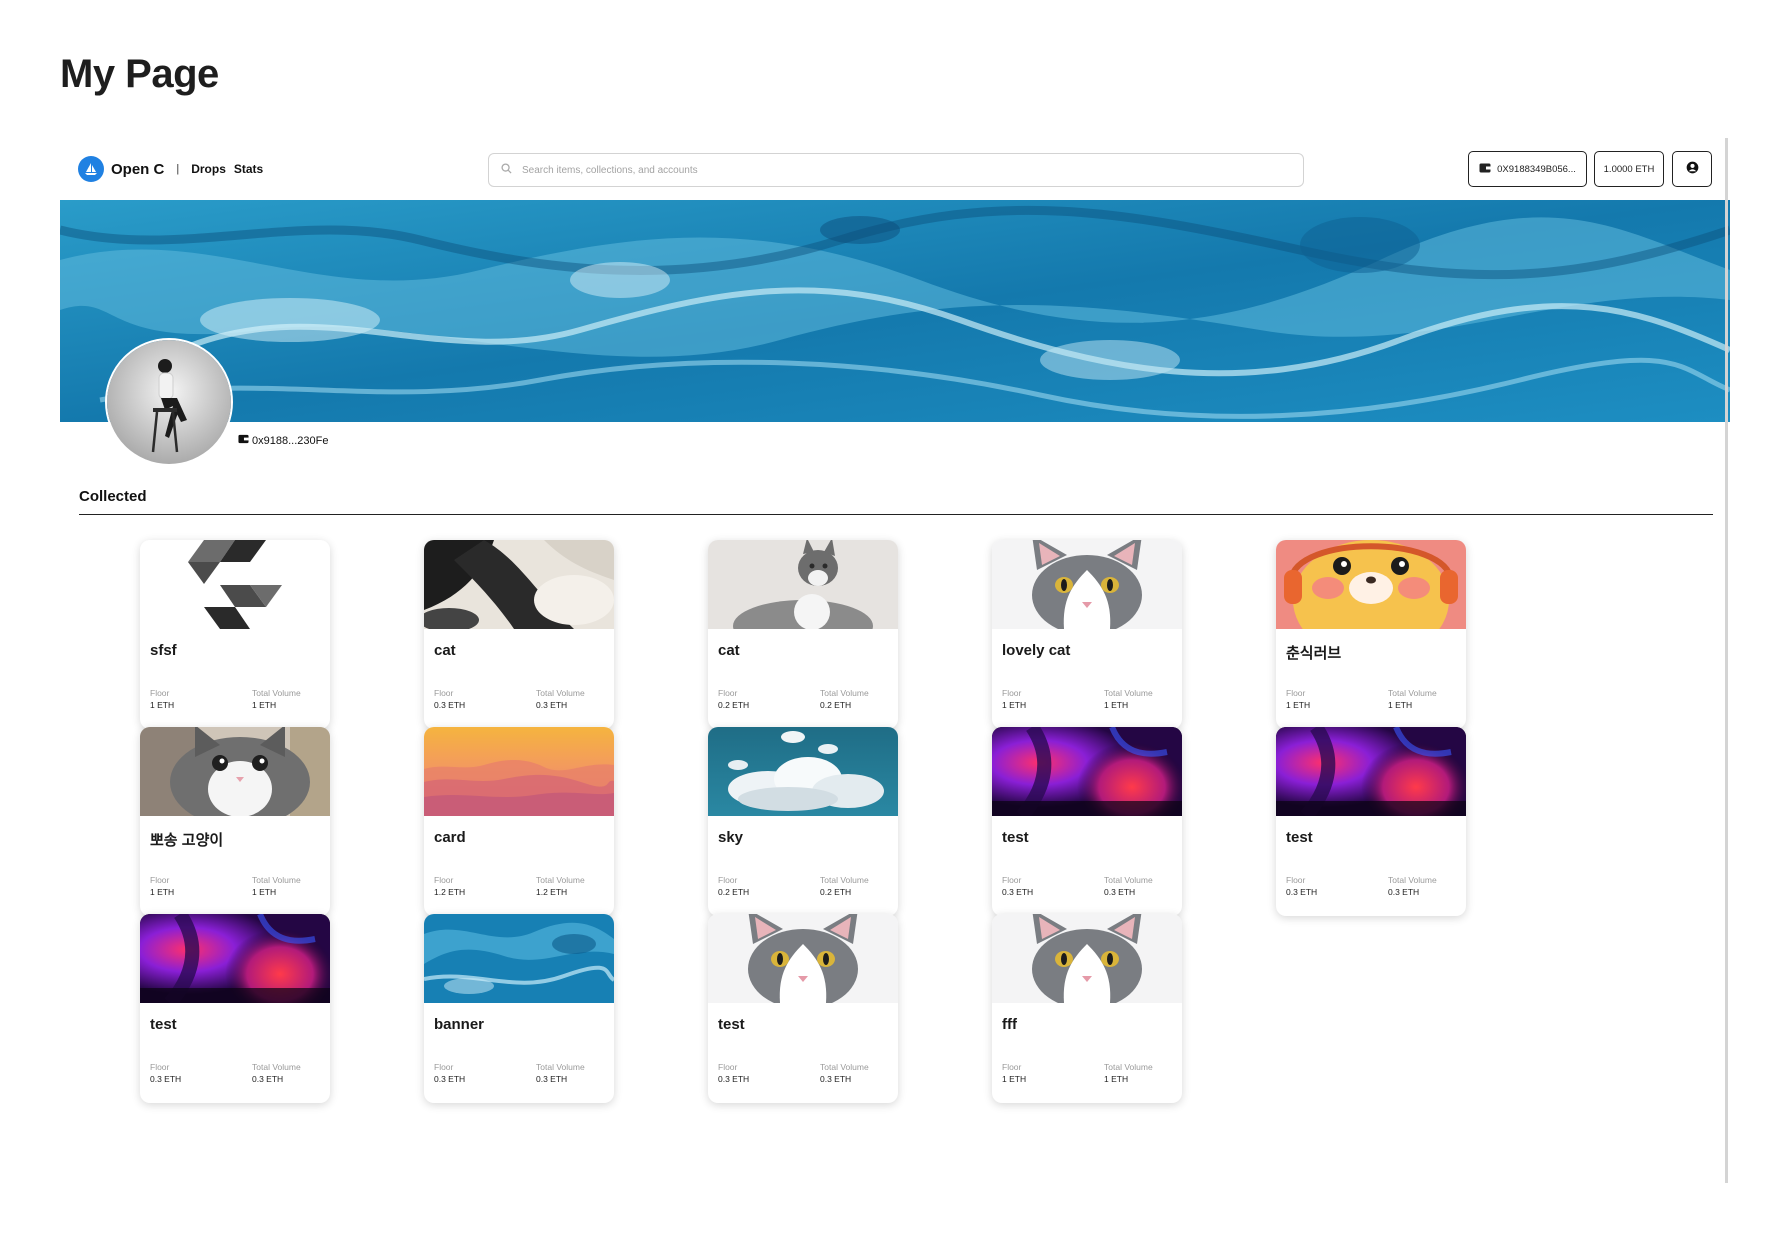  I want to click on nft-name: cat, so click(729, 650).